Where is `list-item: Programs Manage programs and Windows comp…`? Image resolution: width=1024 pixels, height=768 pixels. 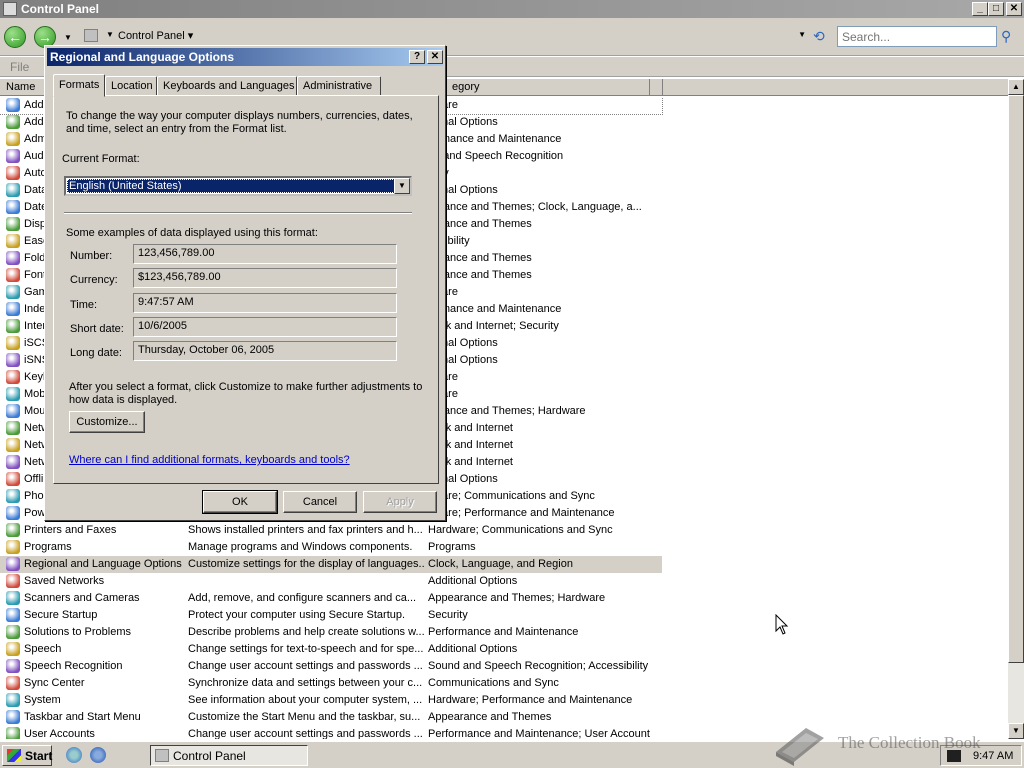 list-item: Programs Manage programs and Windows comp… is located at coordinates (331, 547).